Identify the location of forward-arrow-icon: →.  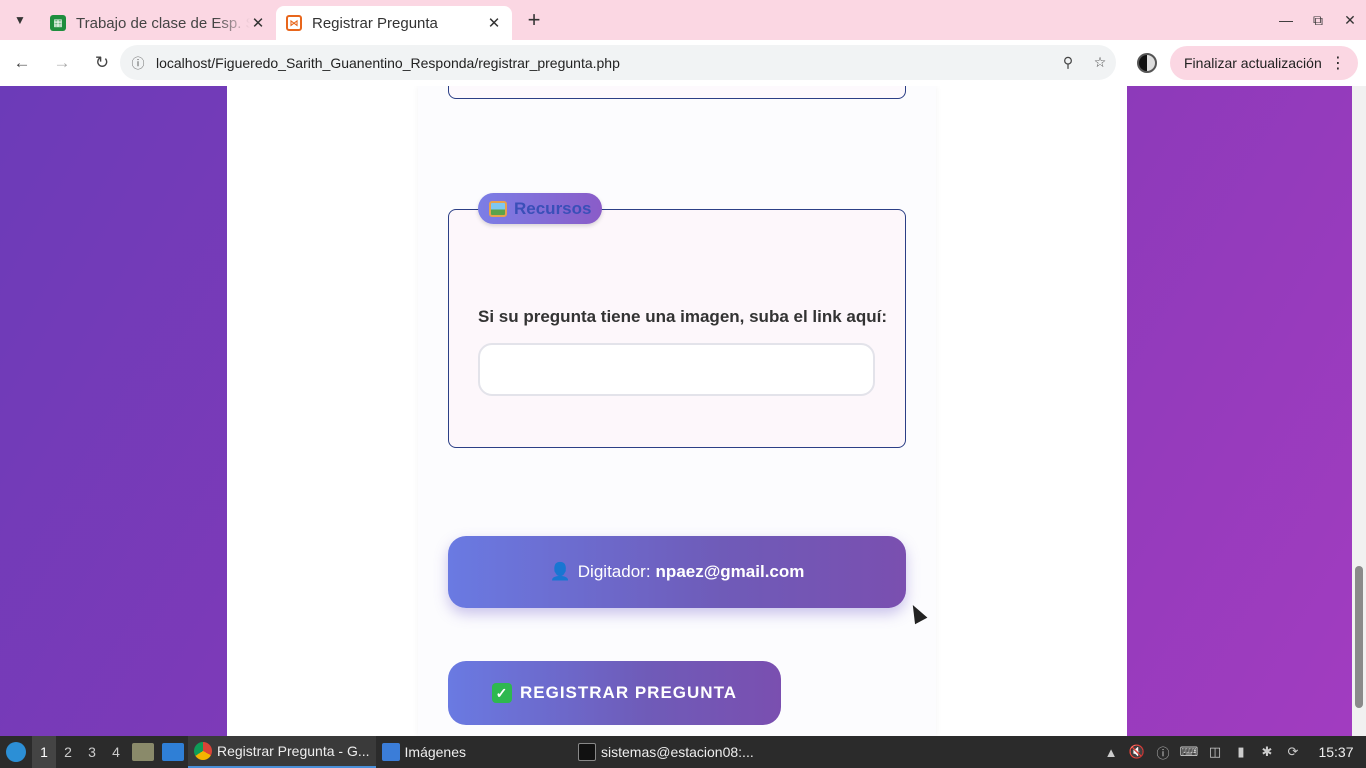
(62, 63).